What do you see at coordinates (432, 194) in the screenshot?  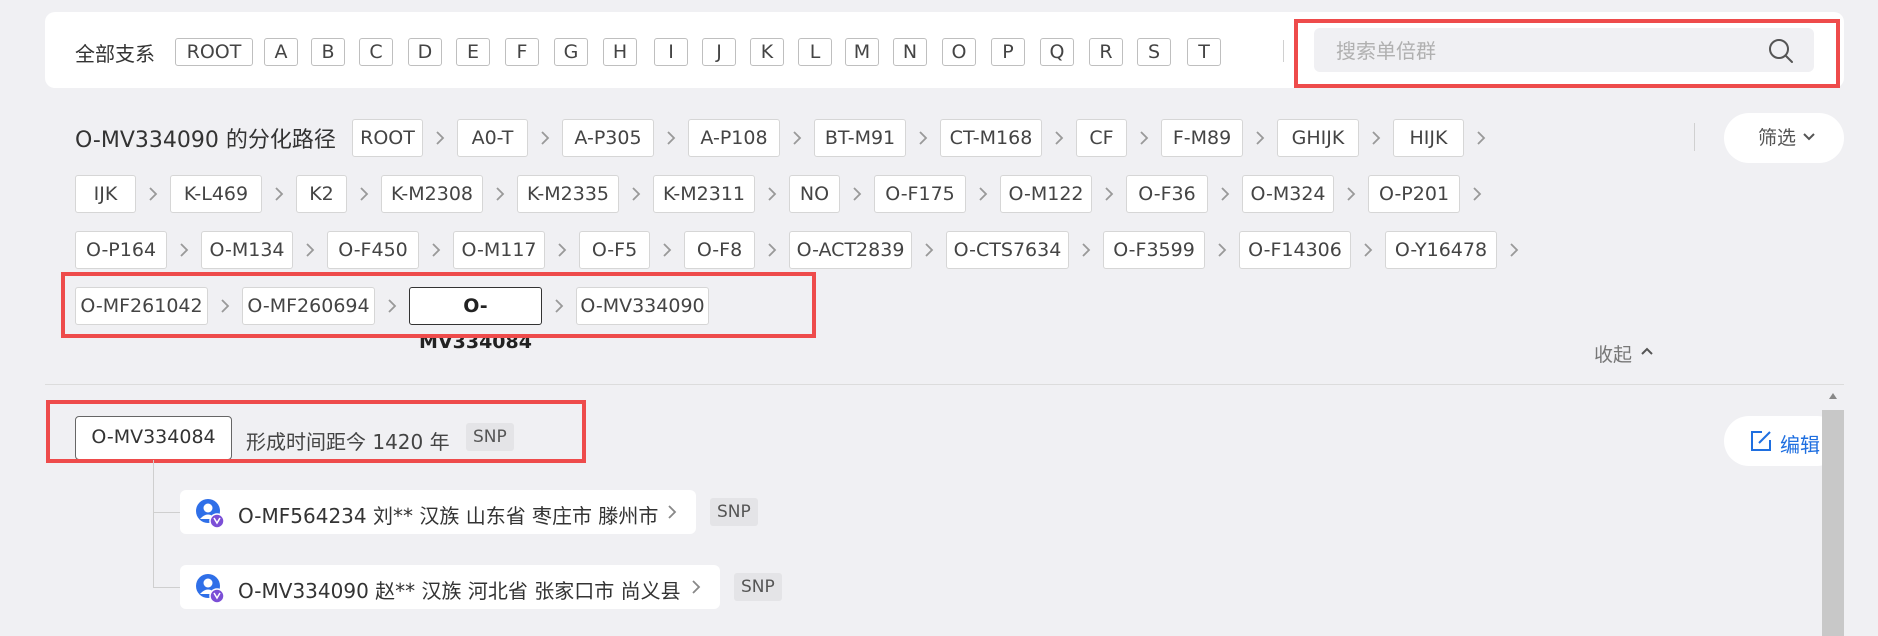 I see `path-node: K-M2308` at bounding box center [432, 194].